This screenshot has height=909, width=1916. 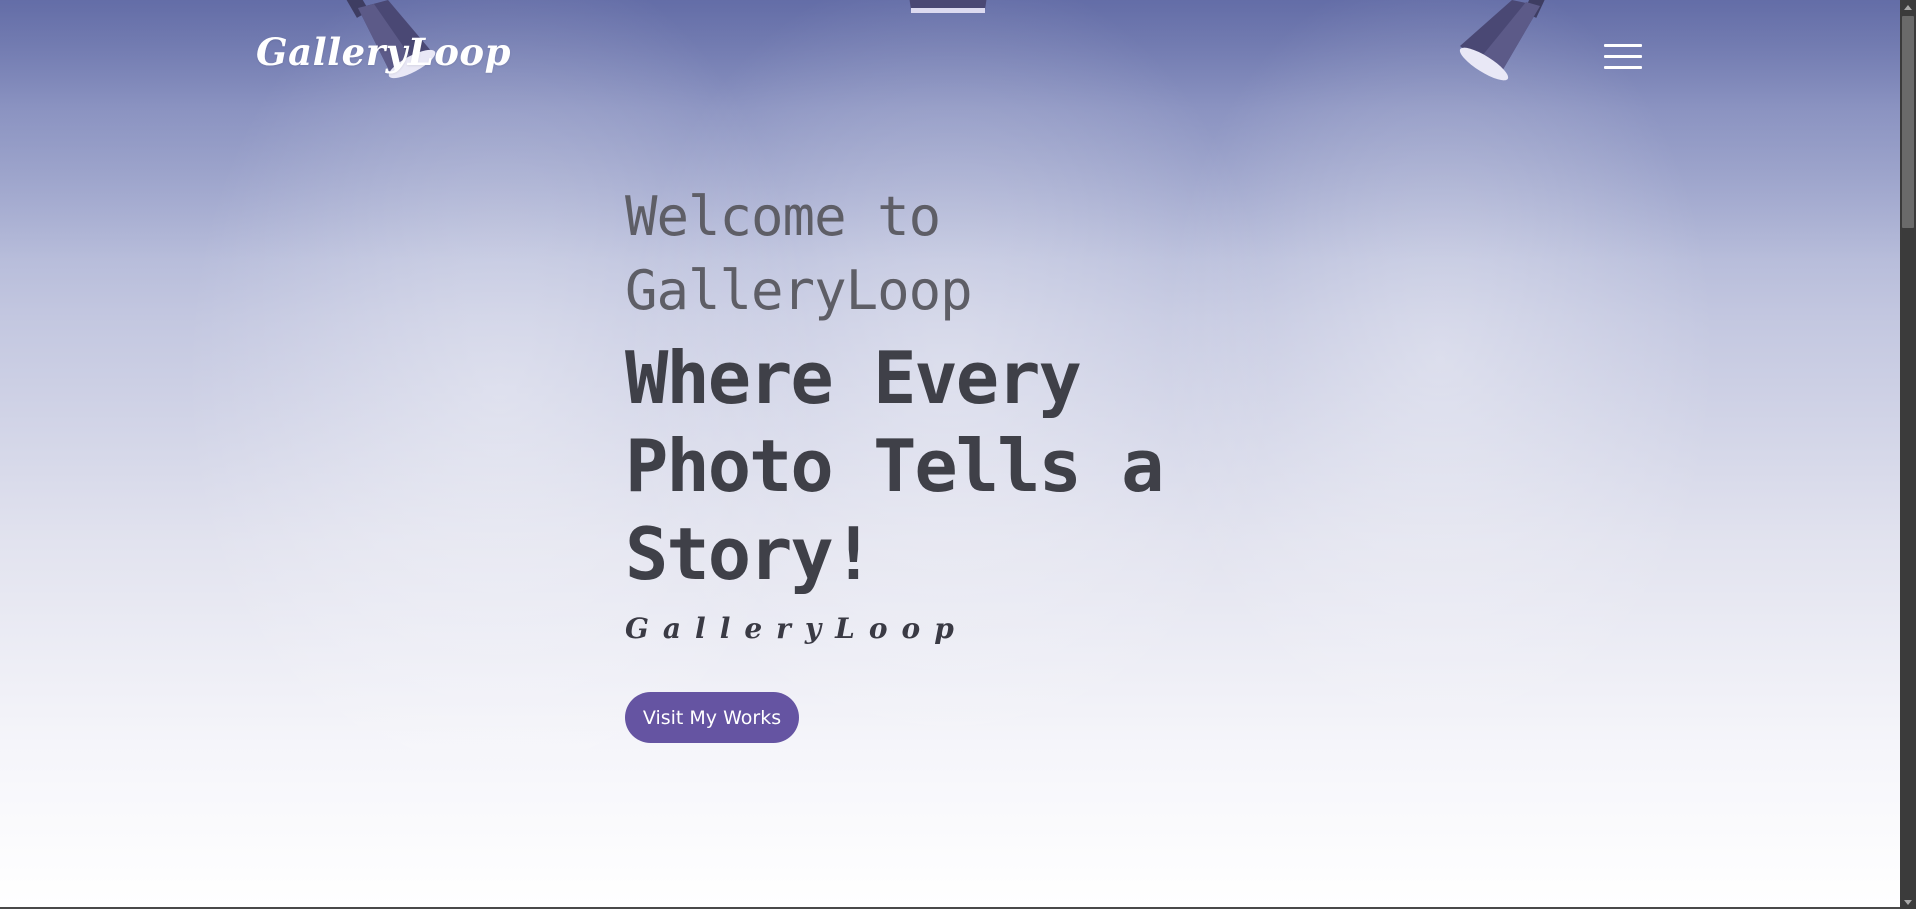 I want to click on scroll-down-arrow-icon, so click(x=1908, y=902).